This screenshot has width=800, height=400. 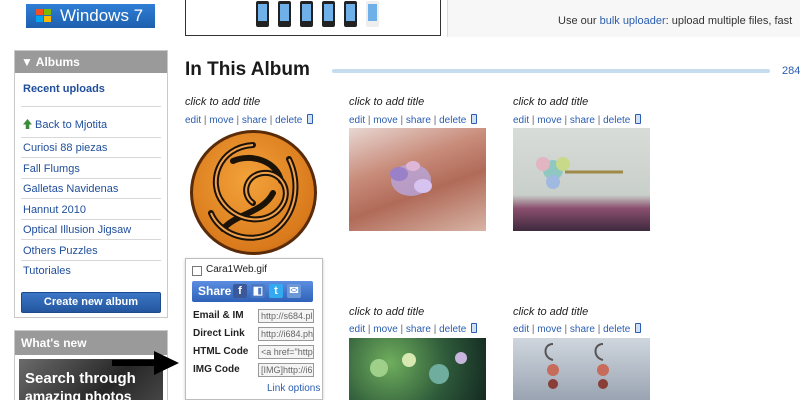 What do you see at coordinates (91, 62) in the screenshot?
I see `albums-header: ▼ Albums` at bounding box center [91, 62].